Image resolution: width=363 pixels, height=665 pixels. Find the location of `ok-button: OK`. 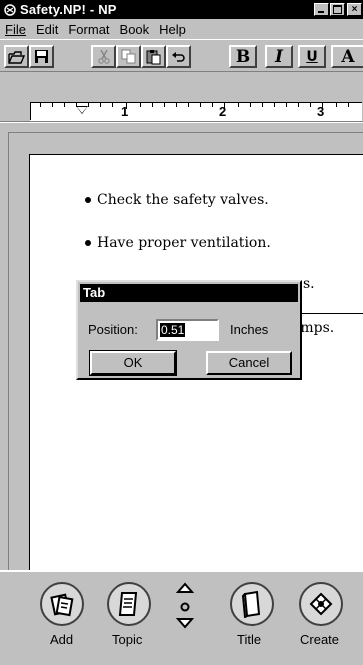

ok-button: OK is located at coordinates (133, 363).